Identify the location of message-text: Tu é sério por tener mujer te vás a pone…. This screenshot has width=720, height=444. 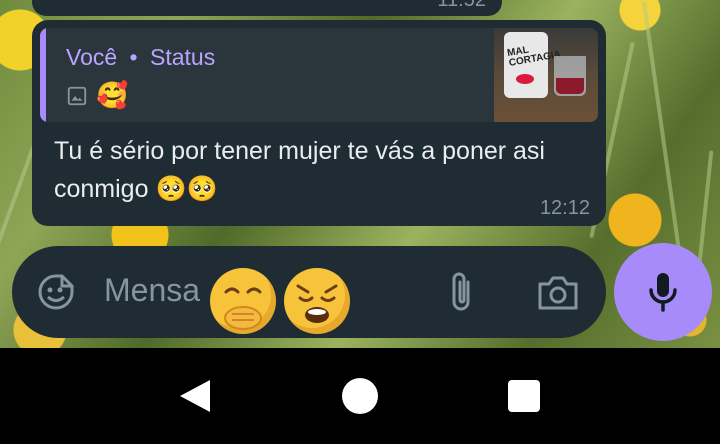
(299, 170).